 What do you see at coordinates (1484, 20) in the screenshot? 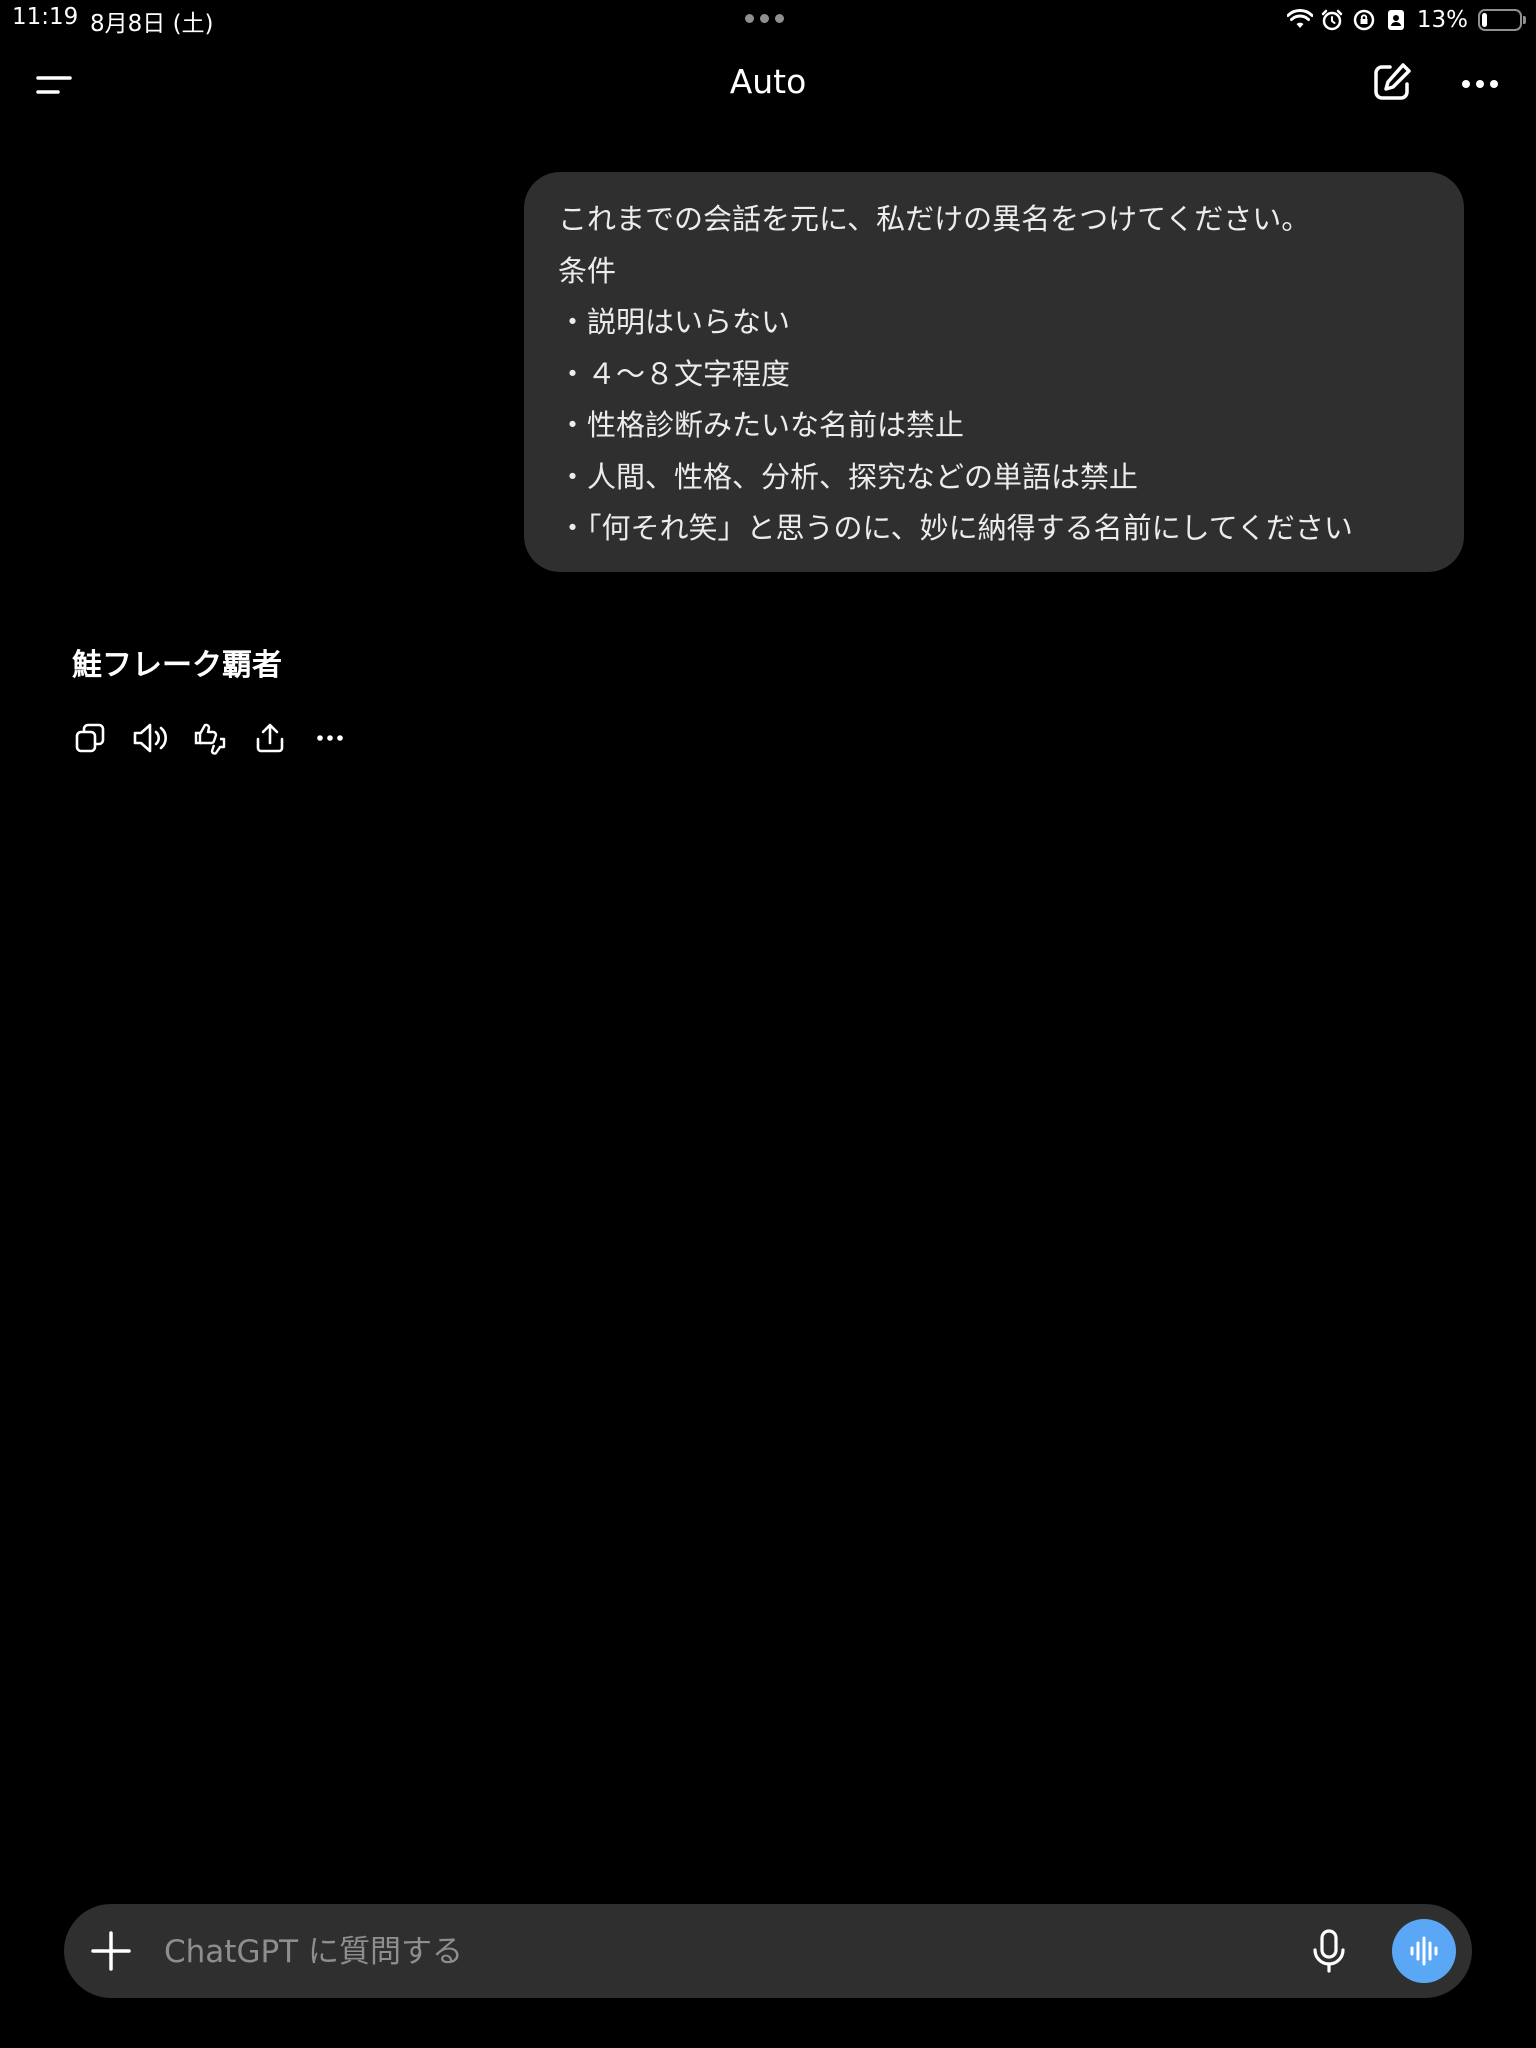
I see `battery-level-fill` at bounding box center [1484, 20].